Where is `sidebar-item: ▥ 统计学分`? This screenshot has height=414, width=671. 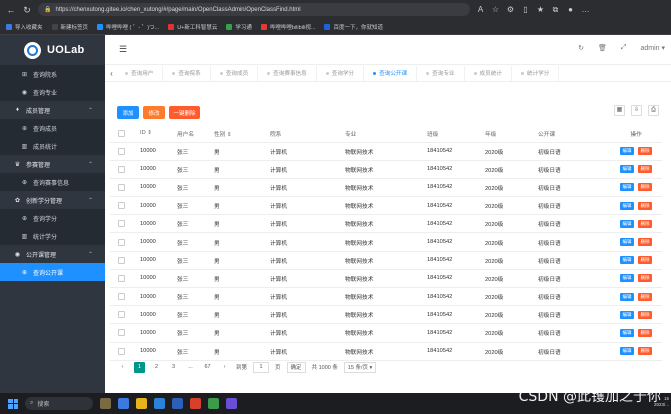
sidebar-item: ▥ 统计学分 is located at coordinates (52, 236).